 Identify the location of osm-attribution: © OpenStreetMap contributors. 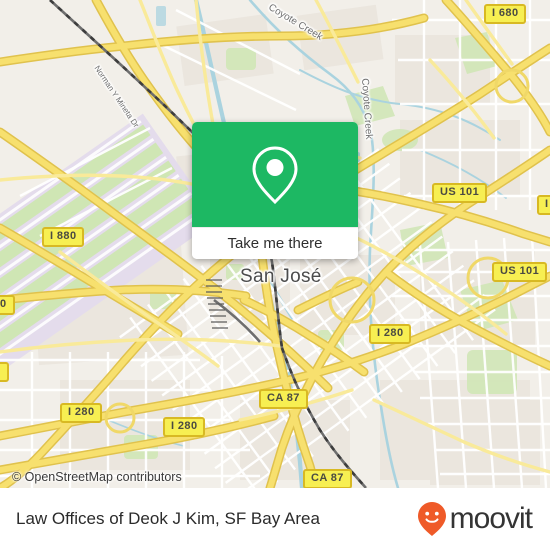
(91, 477).